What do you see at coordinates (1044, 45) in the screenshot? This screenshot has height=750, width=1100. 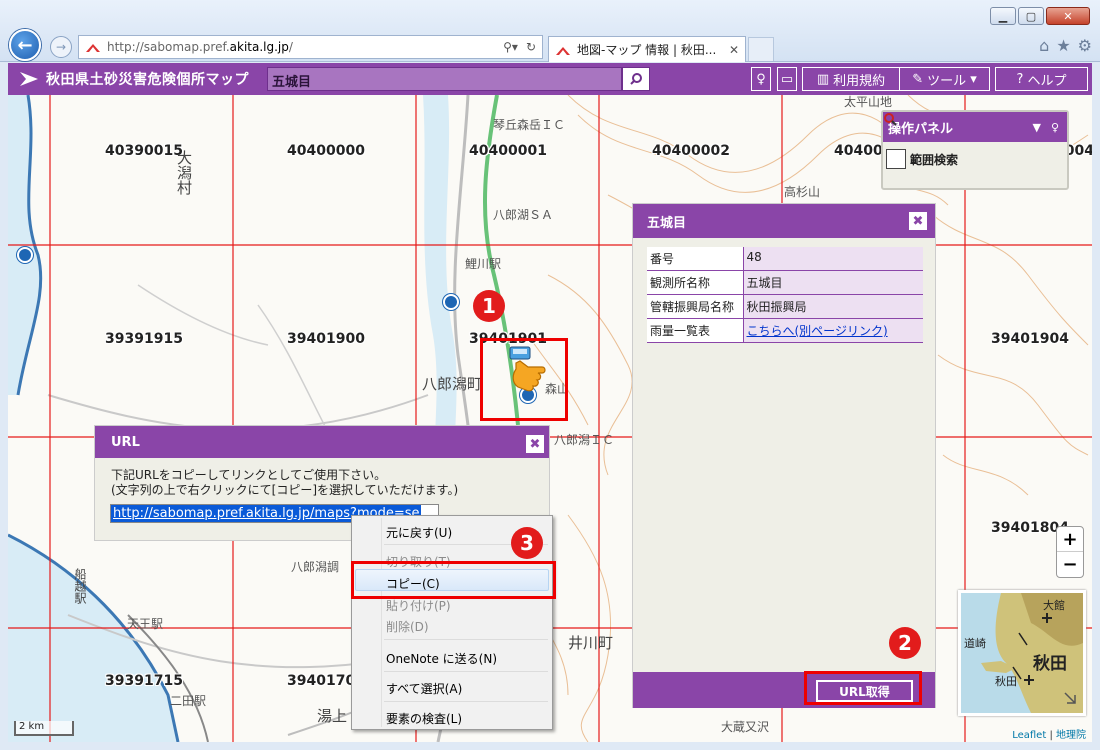 I see `home-icon: ⌂` at bounding box center [1044, 45].